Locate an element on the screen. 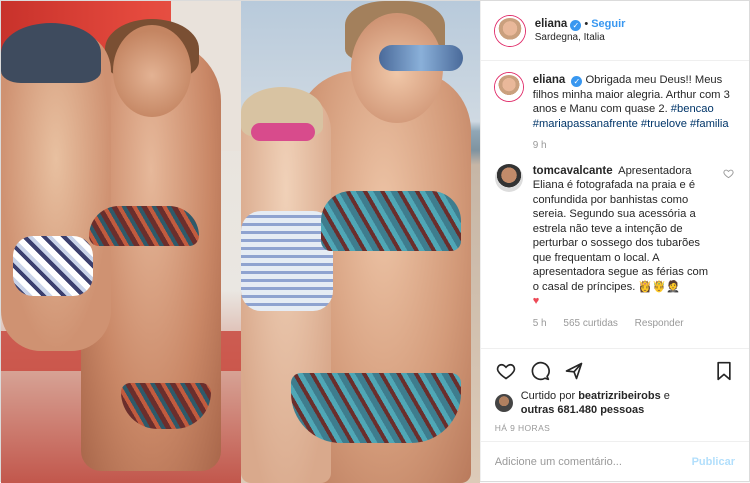 This screenshot has height=483, width=750. comment-input is located at coordinates (593, 461).